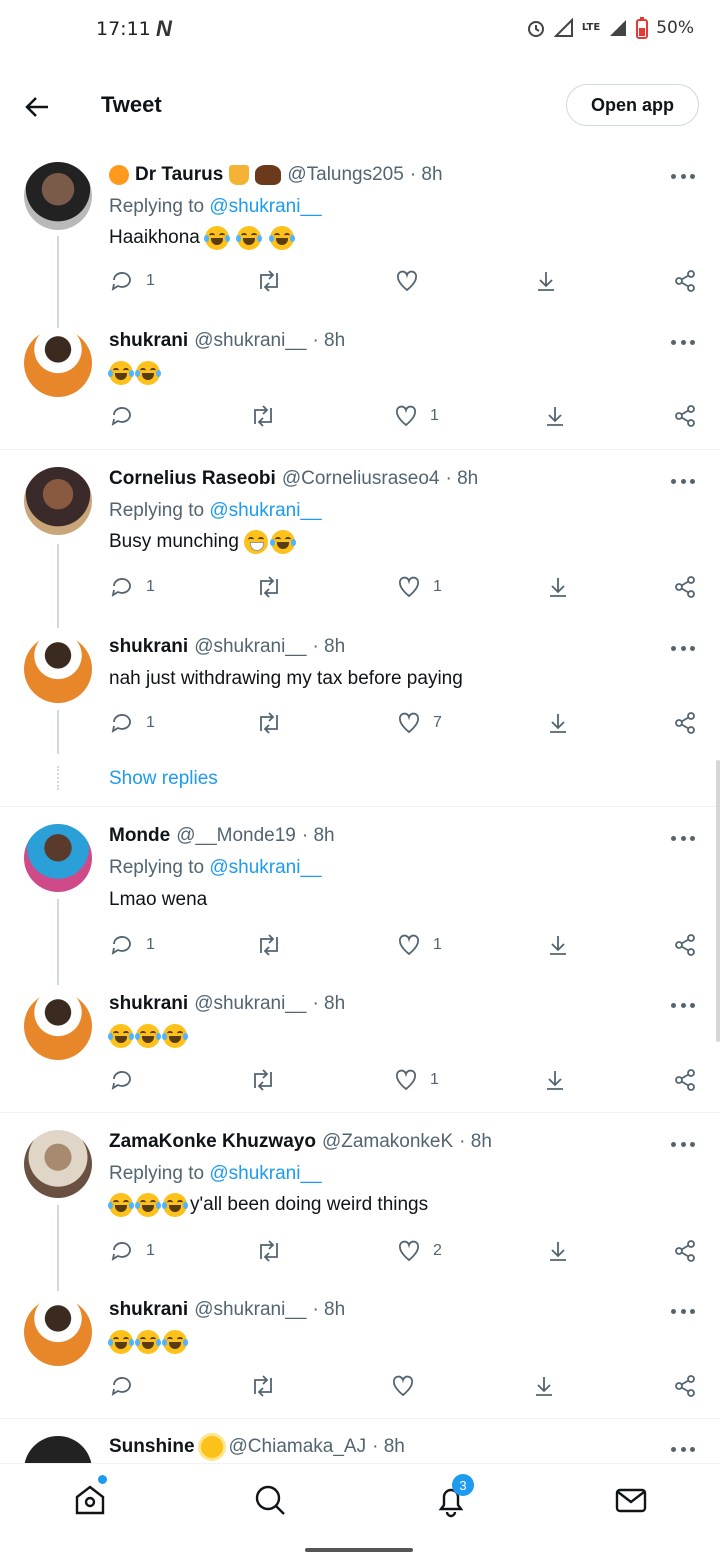 This screenshot has height=1560, width=720. I want to click on tweet: Sunshine @Chiamaka_AJ · 8h, so click(360, 1448).